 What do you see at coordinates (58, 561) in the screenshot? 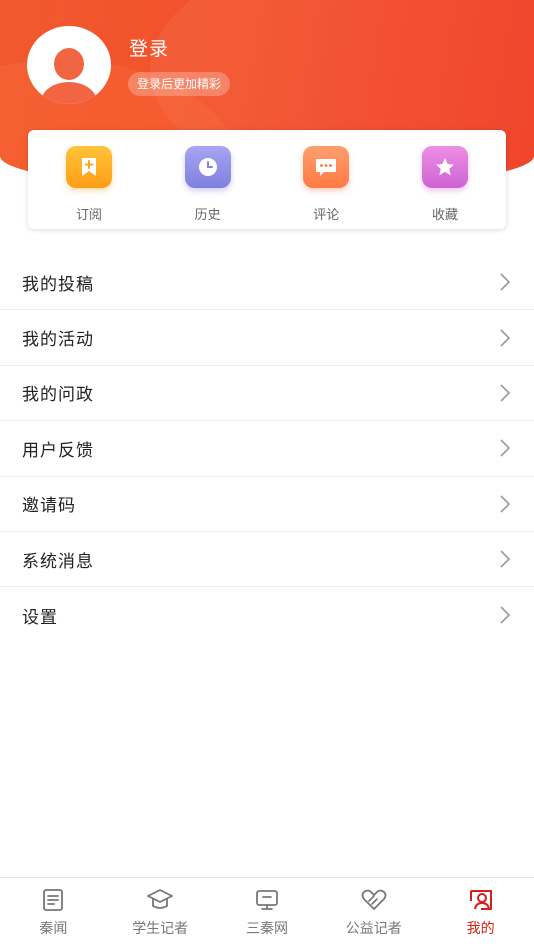
I see `menu-item-label: 系统消息` at bounding box center [58, 561].